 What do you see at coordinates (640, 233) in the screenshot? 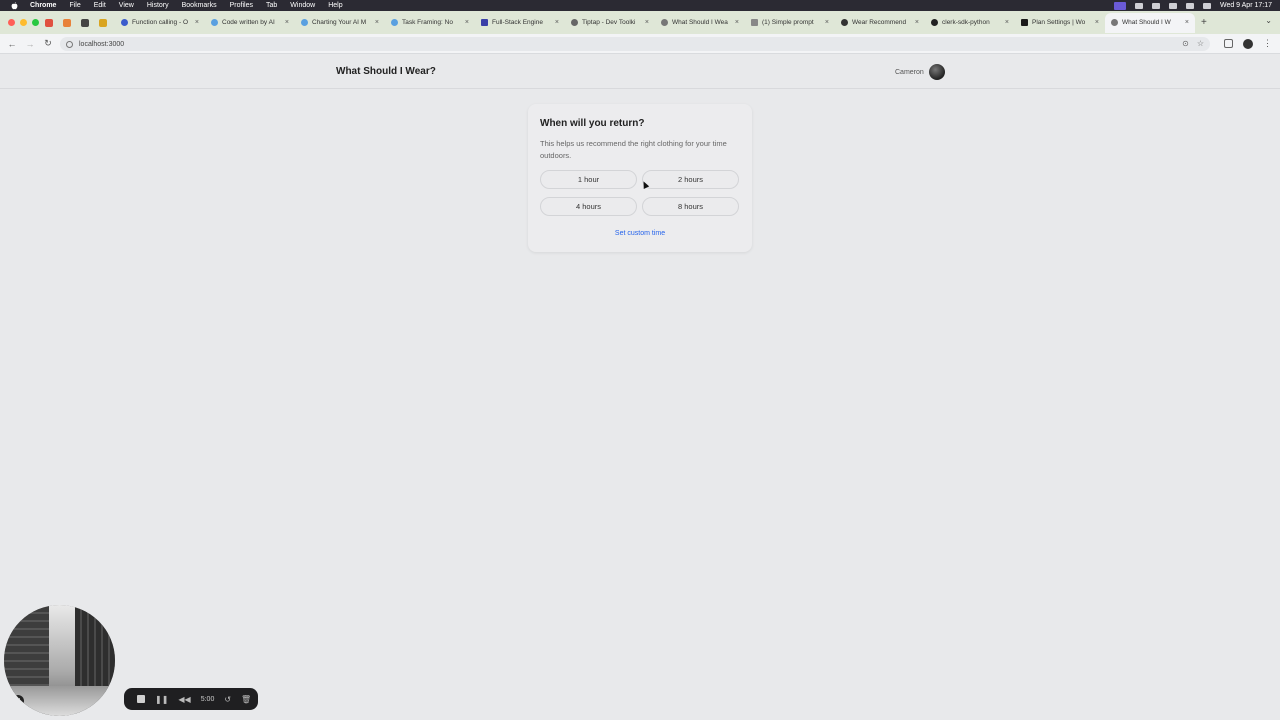
I see `set-custom-time-link: Set custom time` at bounding box center [640, 233].